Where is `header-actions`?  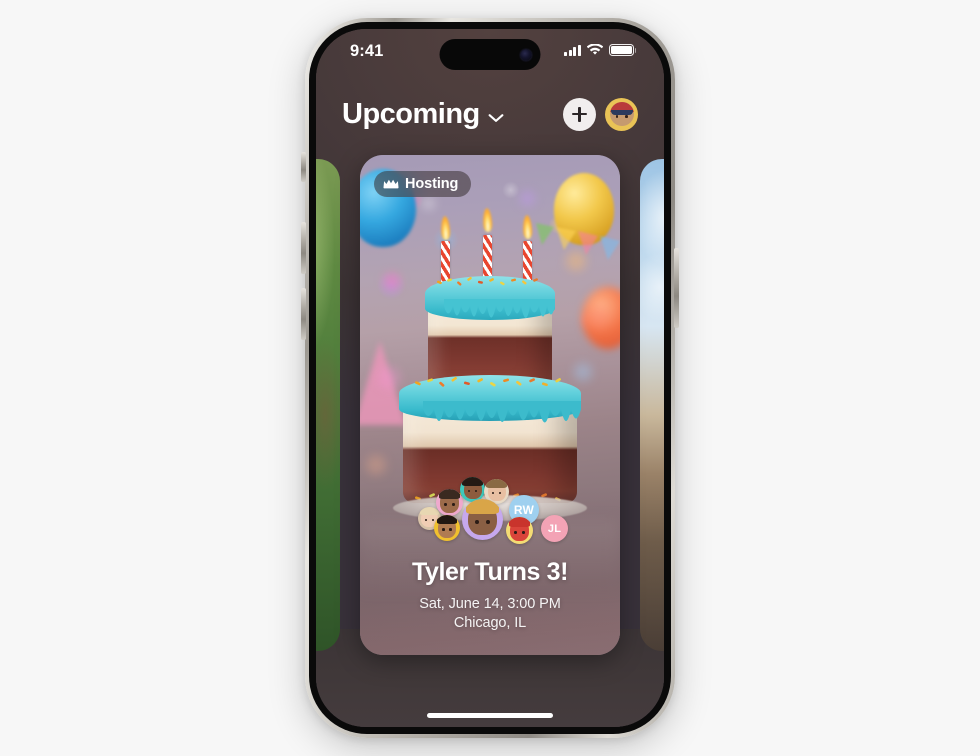 header-actions is located at coordinates (600, 114).